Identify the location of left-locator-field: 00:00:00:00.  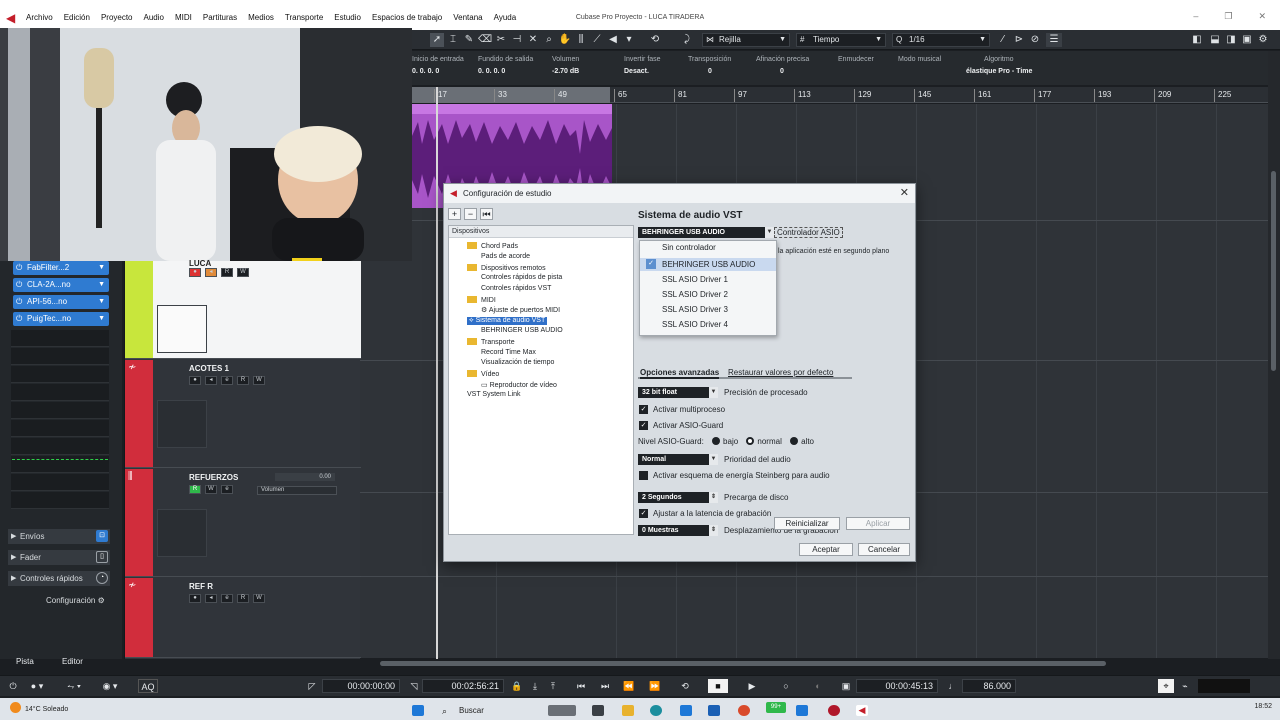
(361, 686).